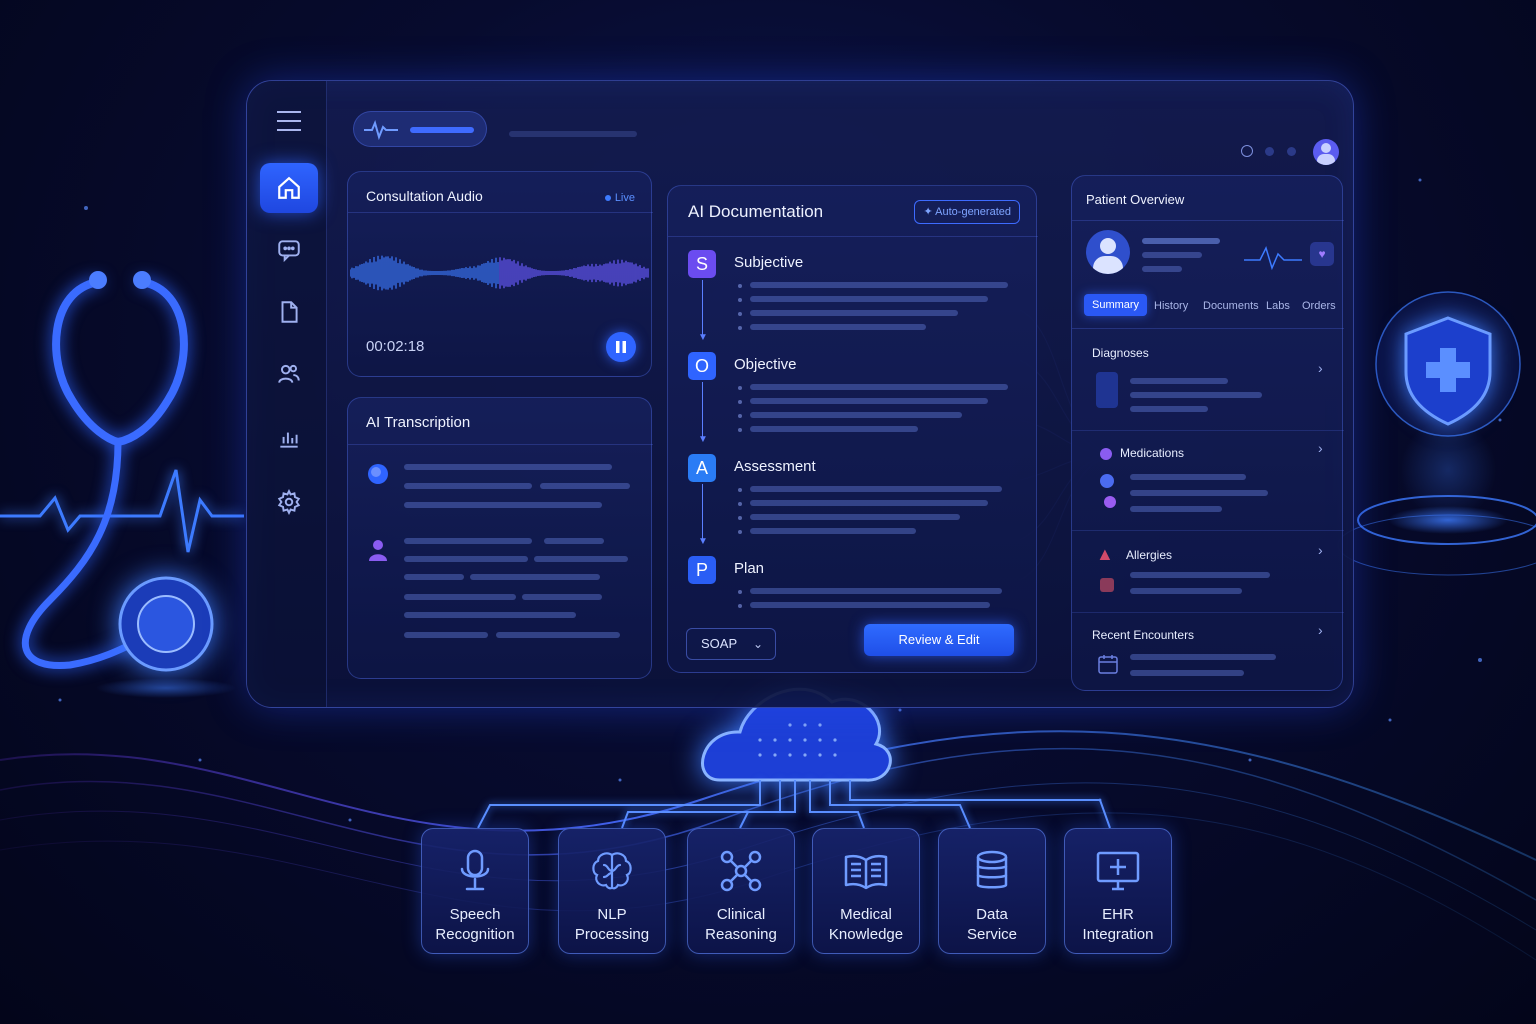 This screenshot has width=1536, height=1024. I want to click on panel-title: AI Documentation, so click(756, 211).